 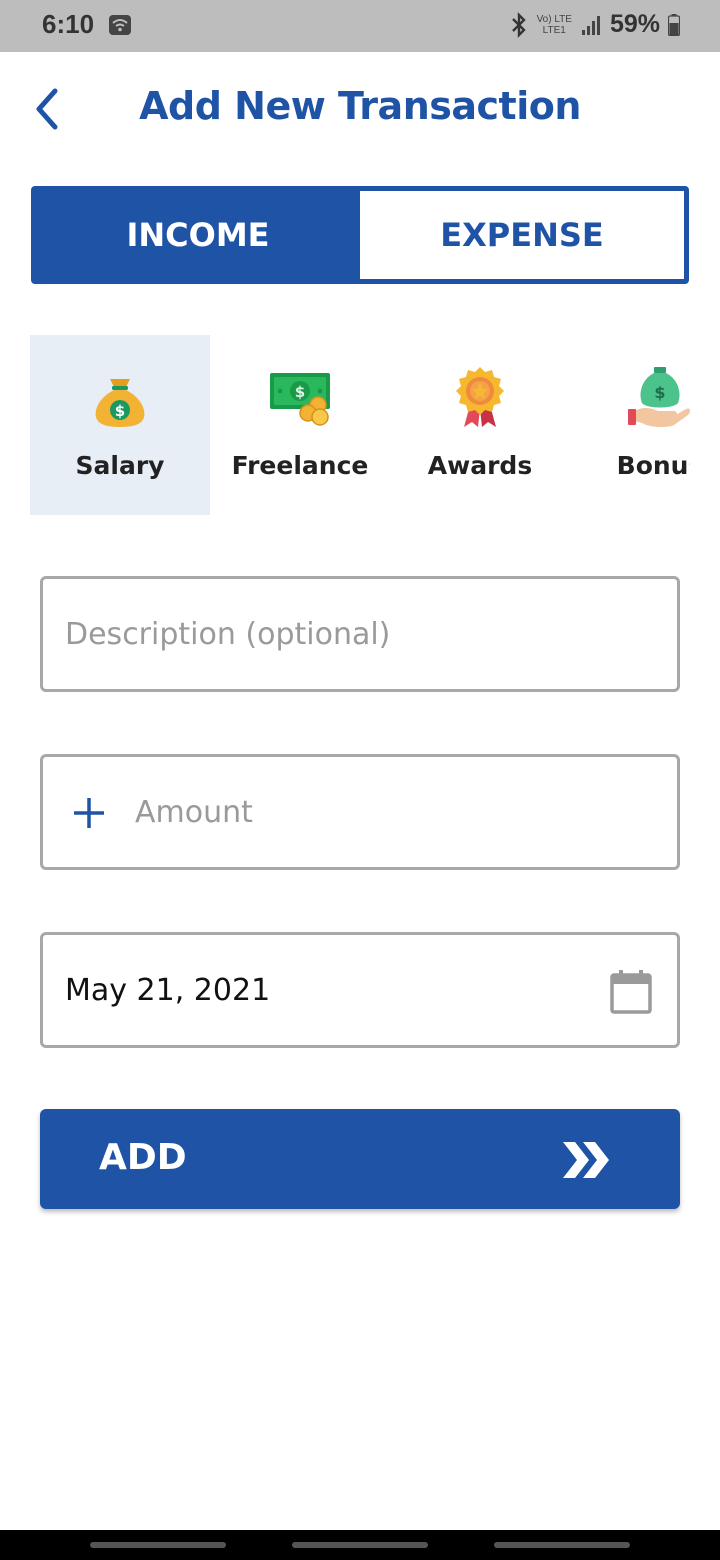 I want to click on nav-recents-handle, so click(x=158, y=1545).